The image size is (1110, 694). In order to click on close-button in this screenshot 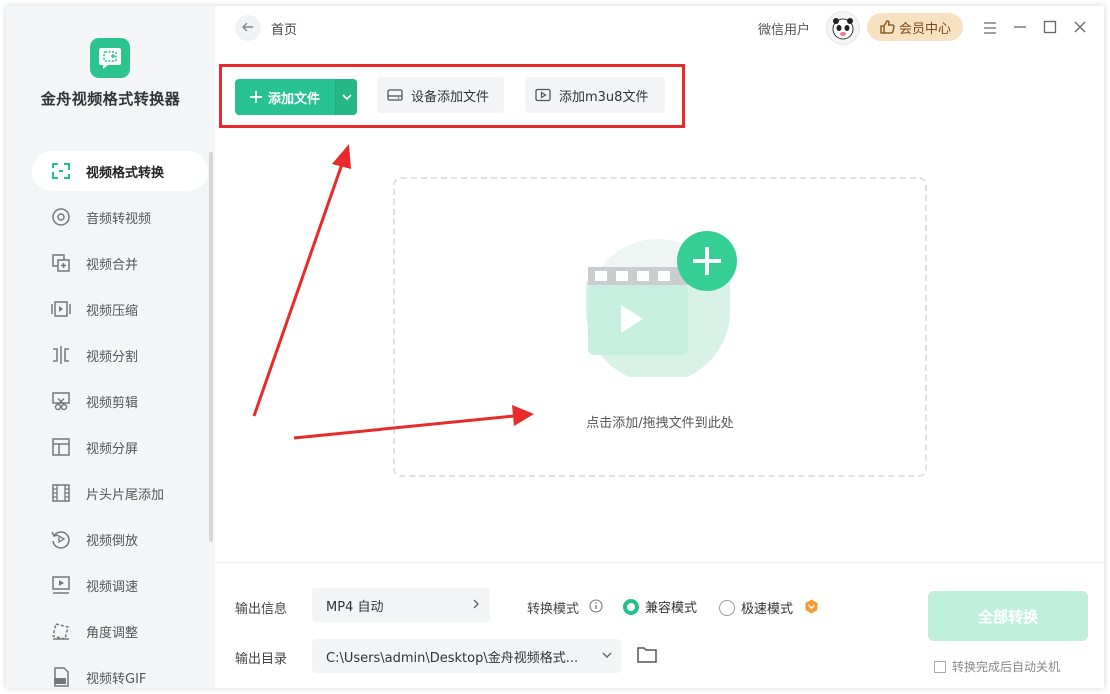, I will do `click(1080, 28)`.